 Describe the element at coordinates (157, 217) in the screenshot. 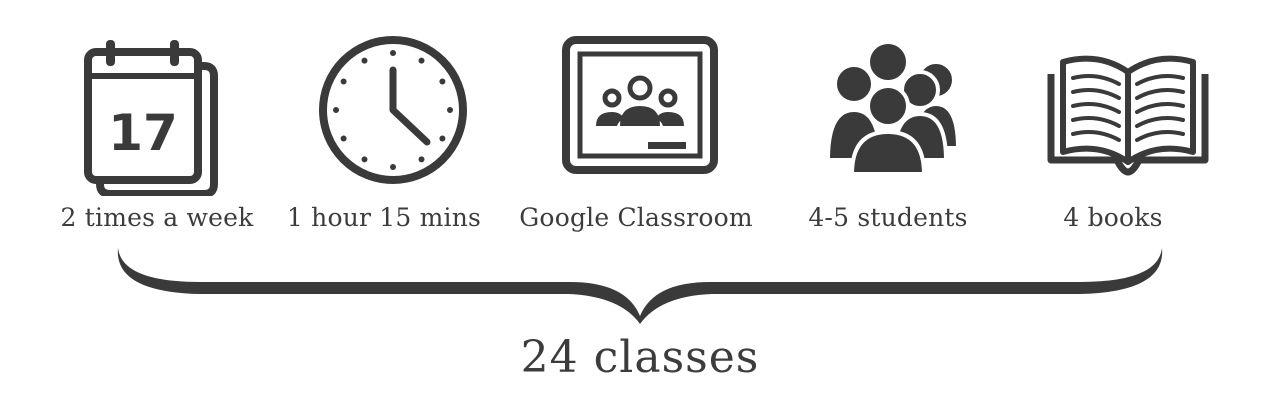

I see `caption-frequency: 2 times a week` at that location.